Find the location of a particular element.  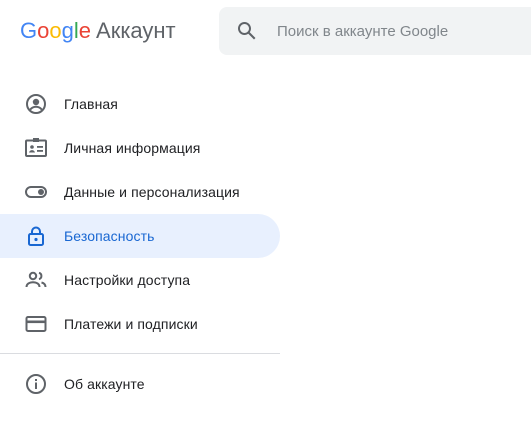

sidebar-item-sharing: Настройки доступа is located at coordinates (140, 280).